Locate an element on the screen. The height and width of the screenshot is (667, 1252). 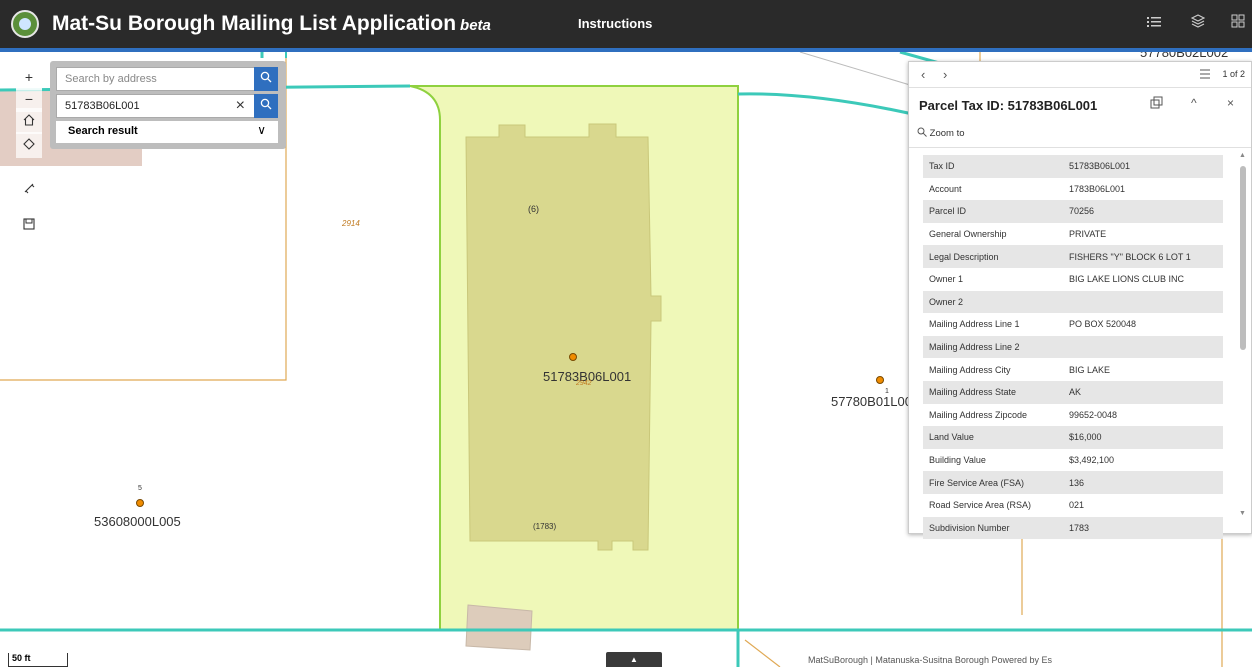
scrollbar-thumb is located at coordinates (1243, 258).